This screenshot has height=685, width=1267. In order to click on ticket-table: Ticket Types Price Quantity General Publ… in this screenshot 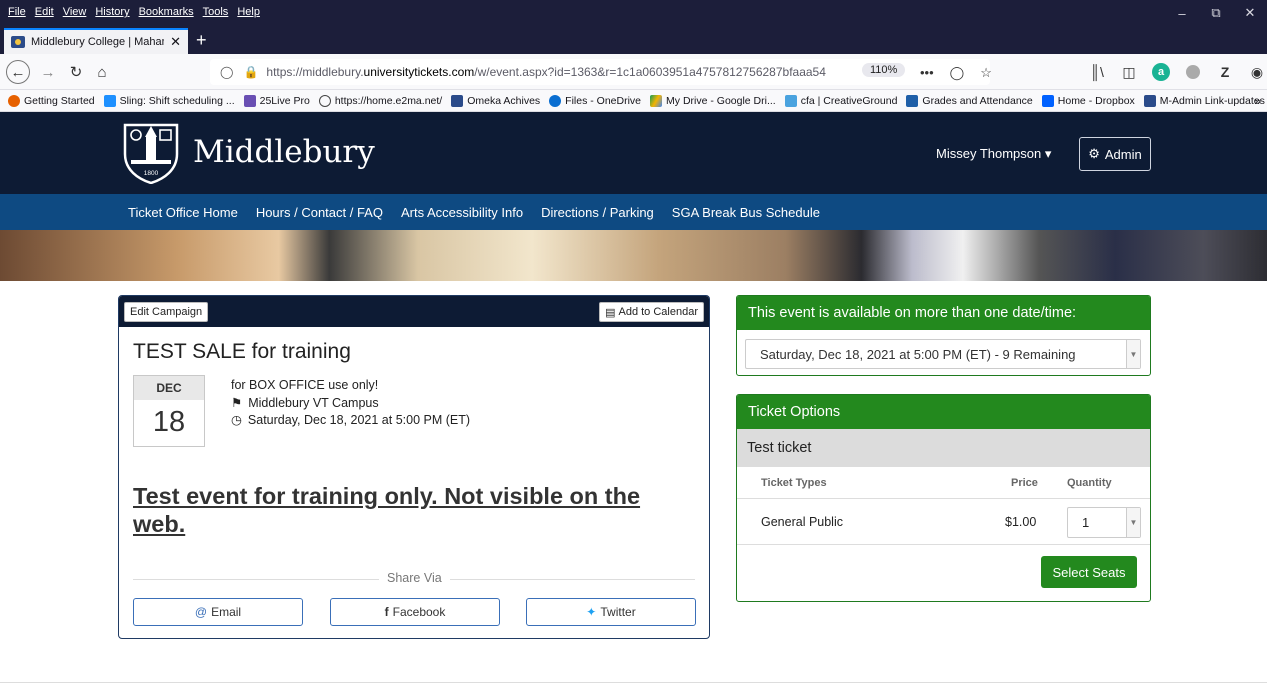, I will do `click(943, 506)`.